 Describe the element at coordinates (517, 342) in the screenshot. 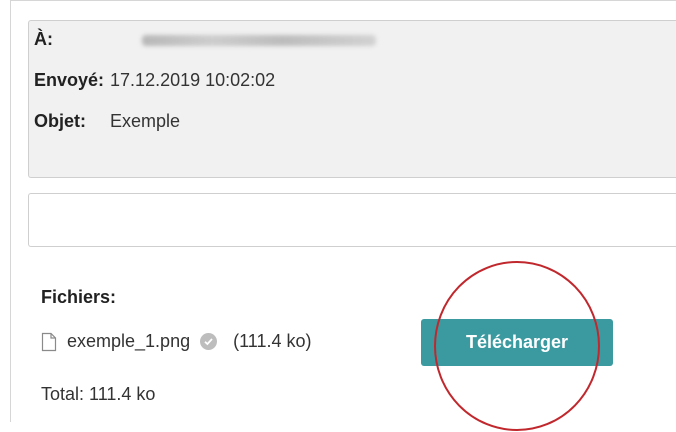

I see `download-button: Télécharger` at that location.